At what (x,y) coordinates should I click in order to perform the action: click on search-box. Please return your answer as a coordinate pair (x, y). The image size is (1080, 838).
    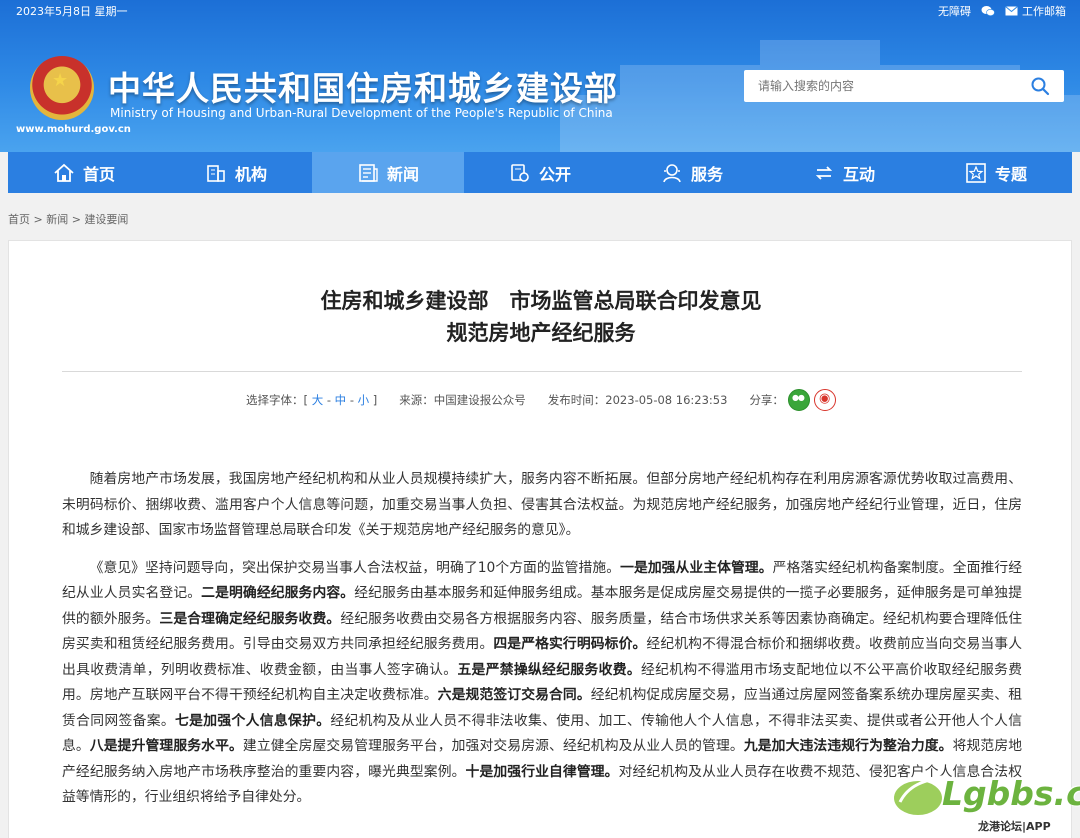
    Looking at the image, I should click on (904, 86).